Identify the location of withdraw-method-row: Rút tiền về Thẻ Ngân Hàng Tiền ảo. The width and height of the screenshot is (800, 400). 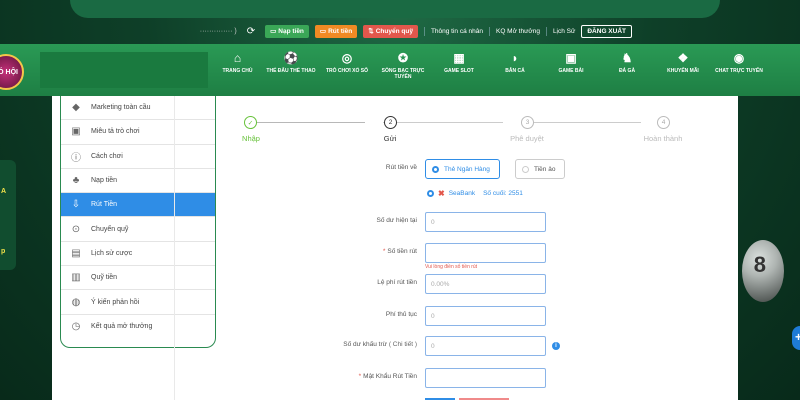
(455, 169).